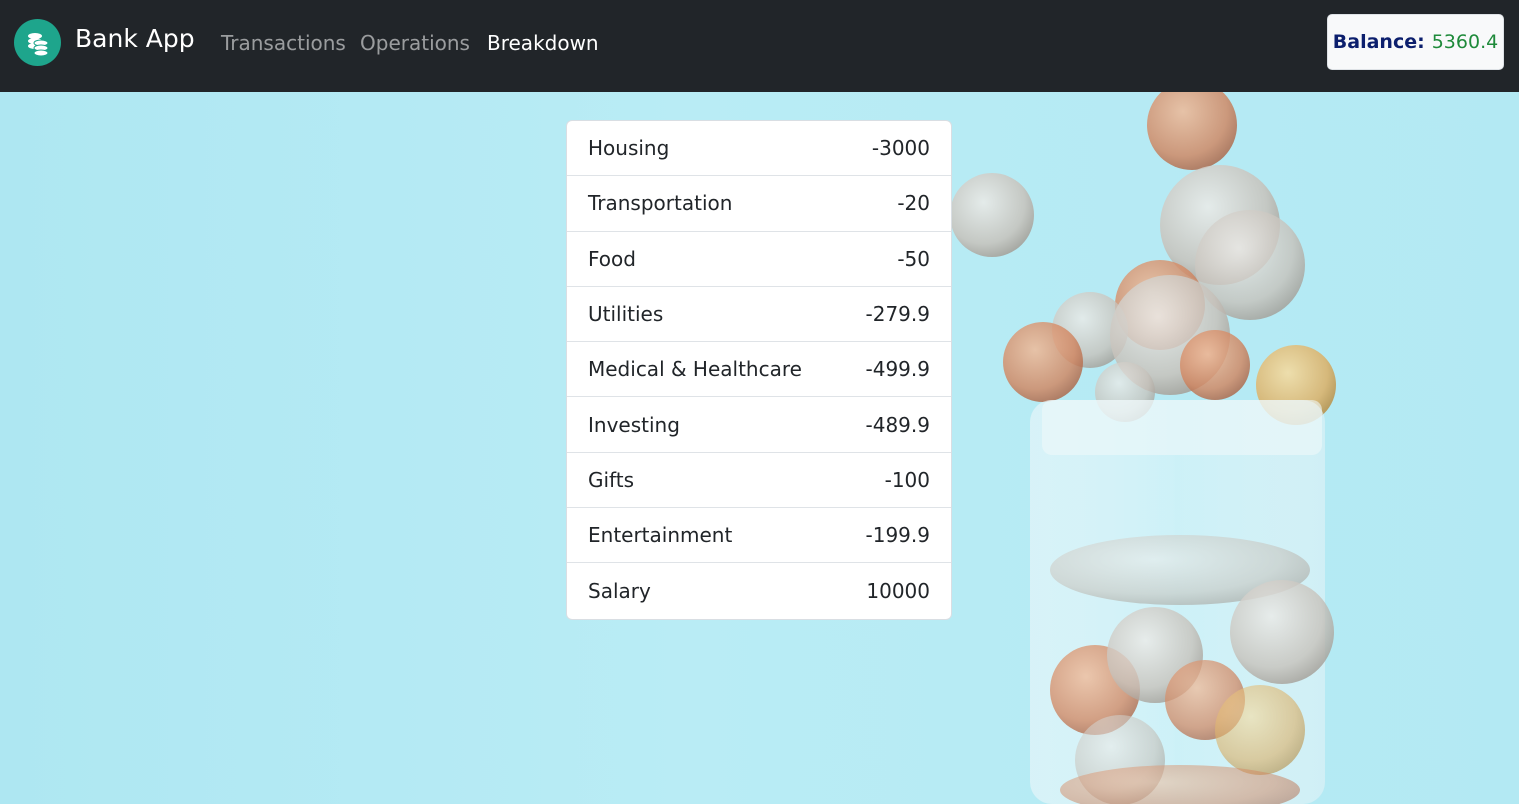  Describe the element at coordinates (611, 479) in the screenshot. I see `category-name: Gifts` at that location.